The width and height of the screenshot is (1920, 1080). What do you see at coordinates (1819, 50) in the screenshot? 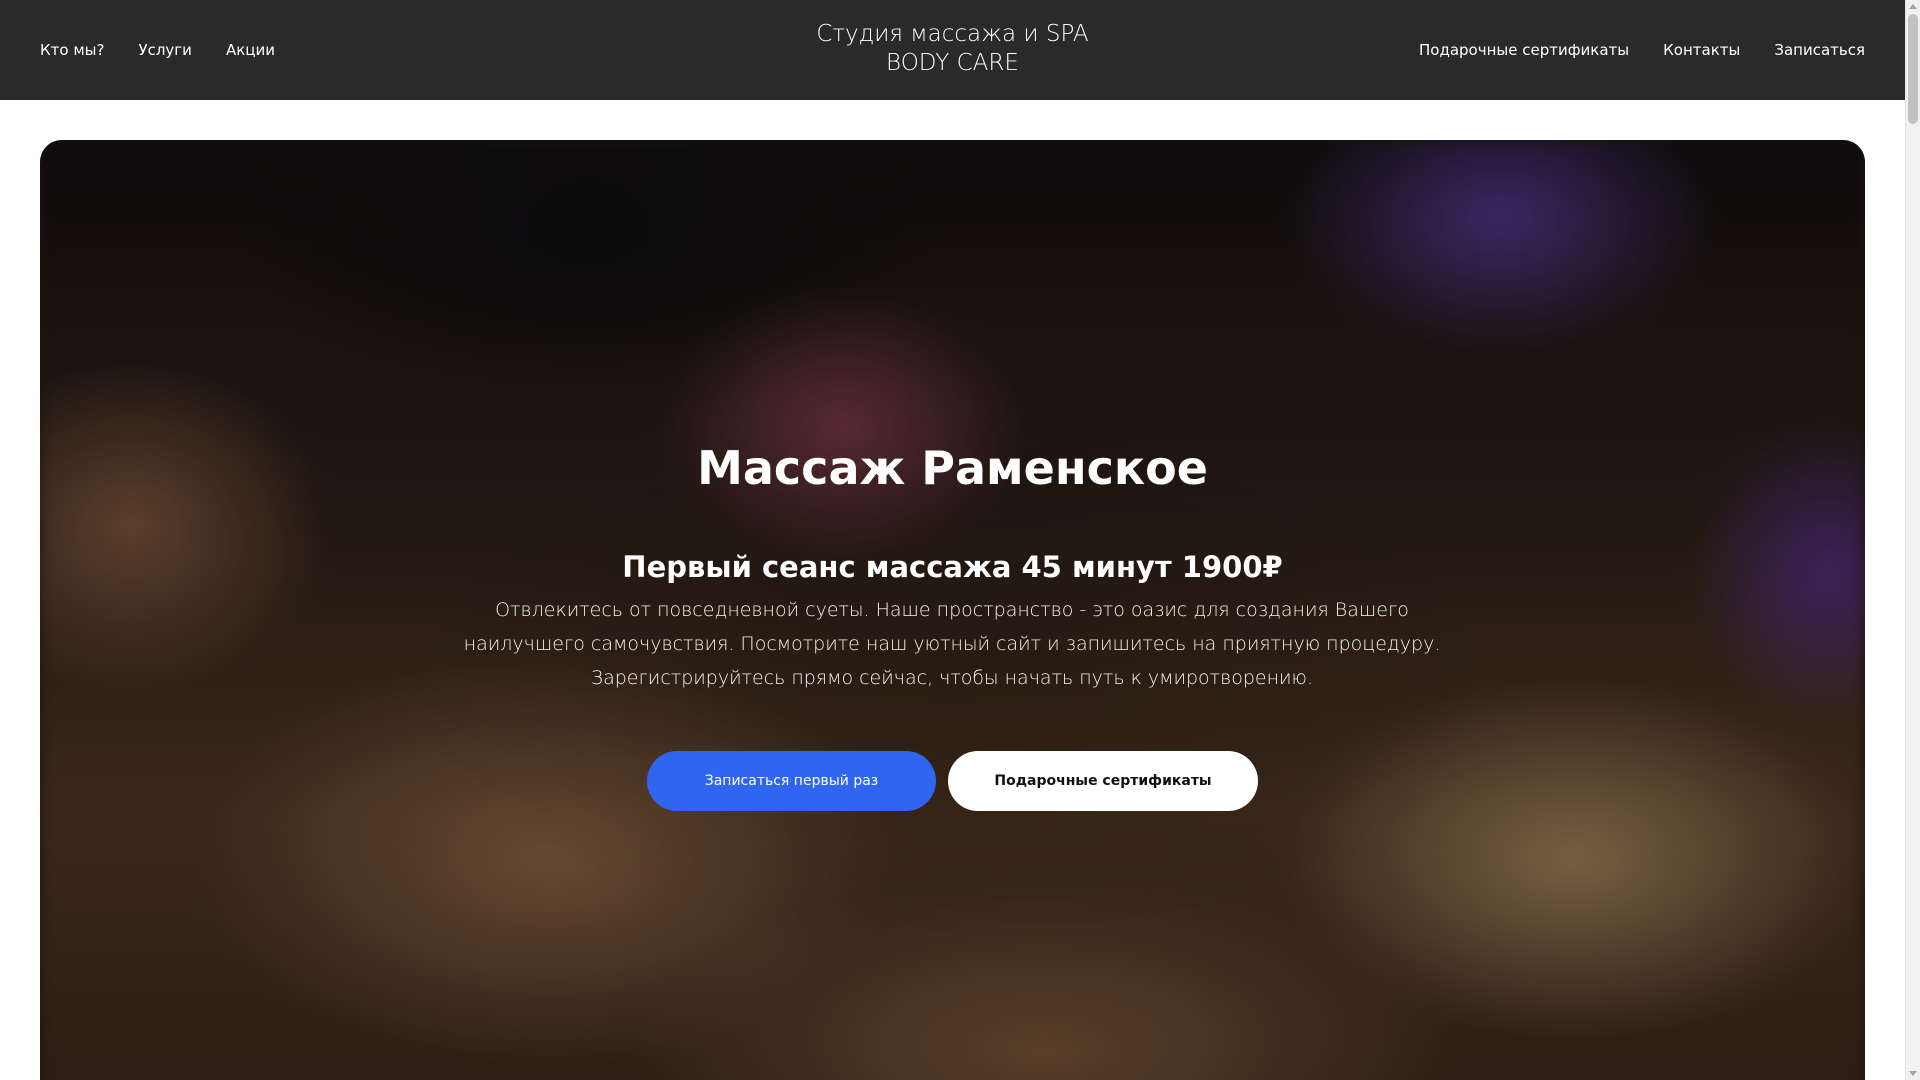
I see `nav-link-book: Записаться` at bounding box center [1819, 50].